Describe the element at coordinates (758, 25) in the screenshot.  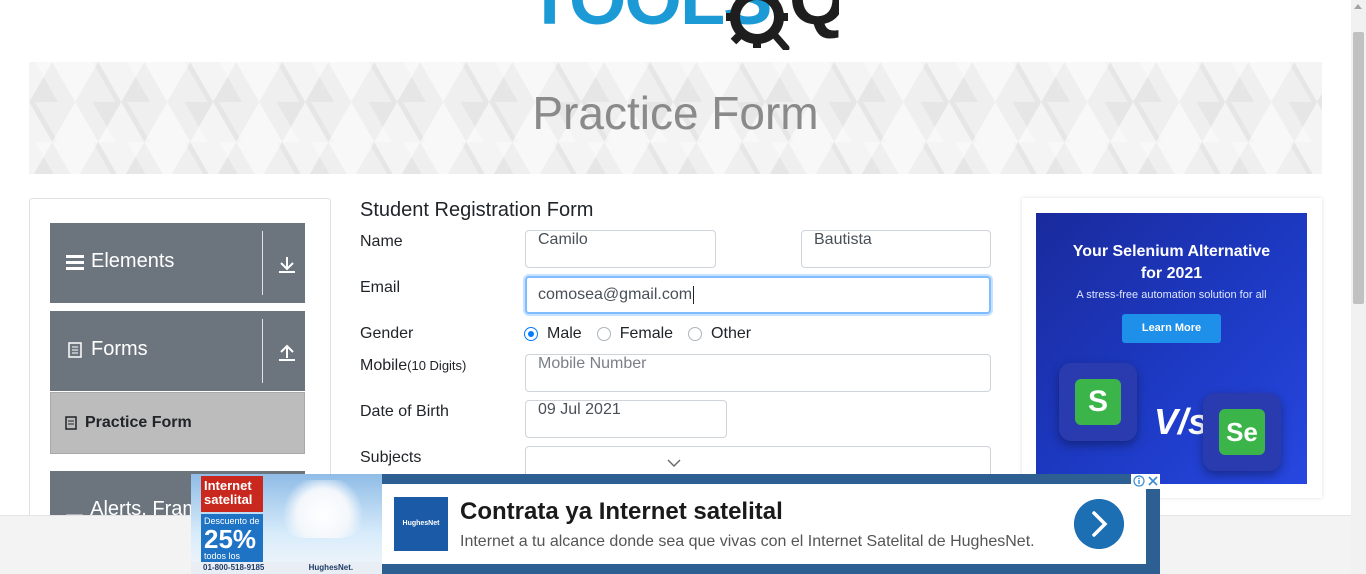
I see `gear-icon` at that location.